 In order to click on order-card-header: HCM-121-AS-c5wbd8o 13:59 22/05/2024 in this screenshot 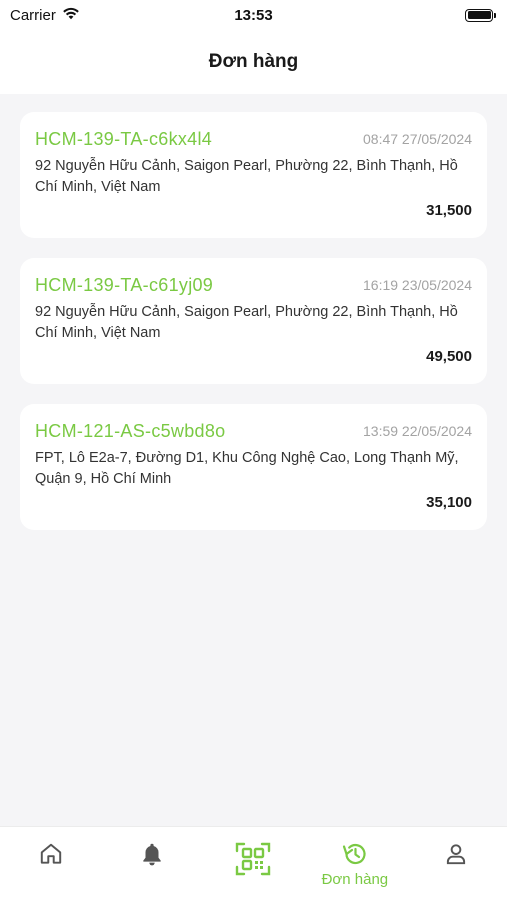, I will do `click(253, 431)`.